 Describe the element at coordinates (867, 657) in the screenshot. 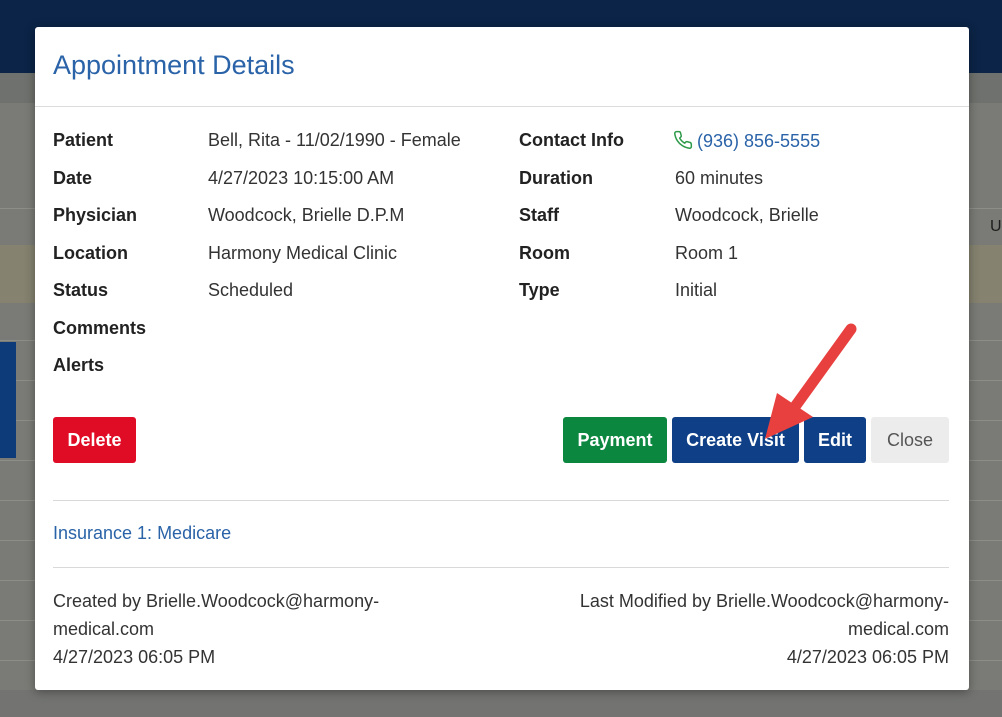

I see `modified-timestamp: 4/27/2023 06:05 PM` at that location.